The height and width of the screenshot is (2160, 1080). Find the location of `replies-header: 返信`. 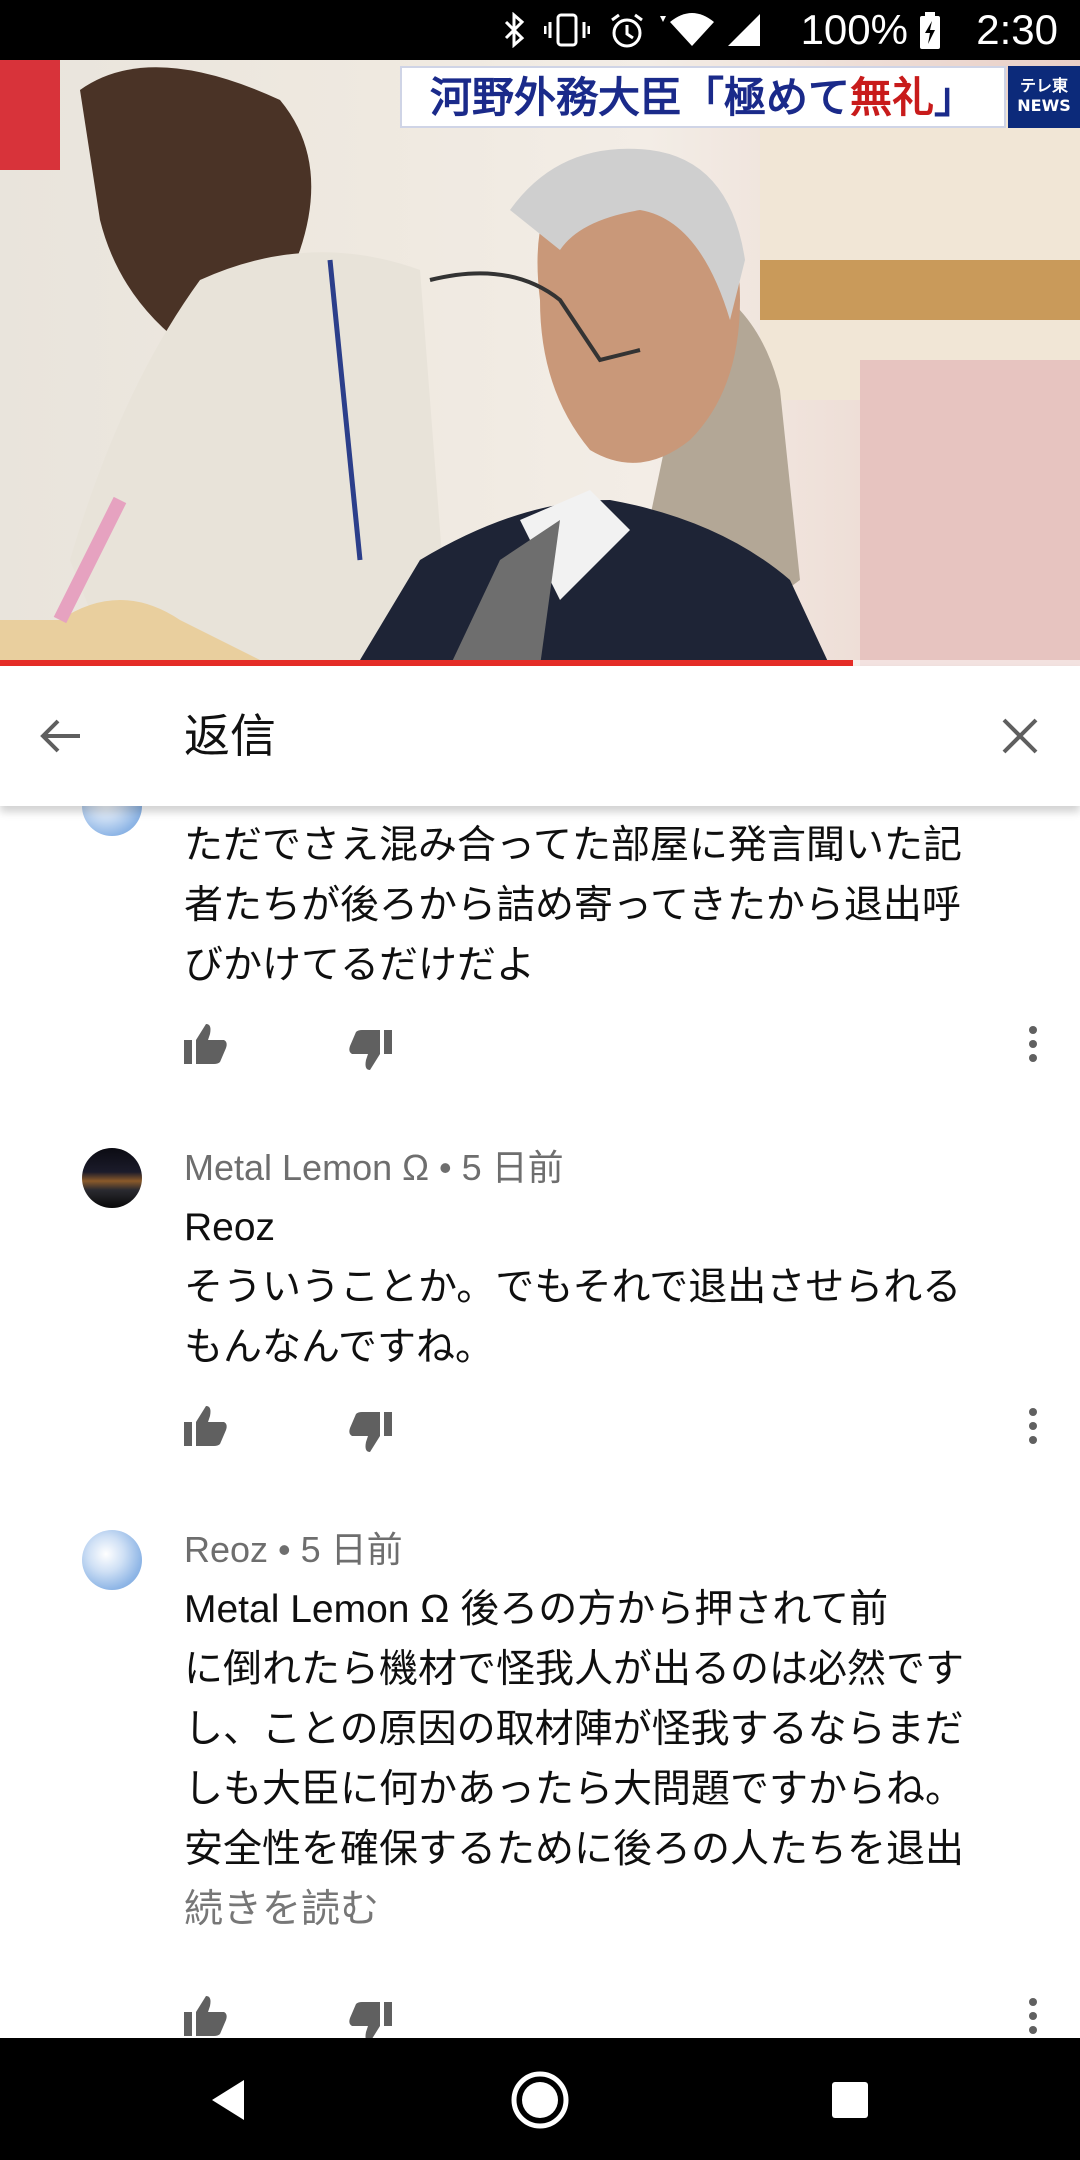

replies-header: 返信 is located at coordinates (540, 736).